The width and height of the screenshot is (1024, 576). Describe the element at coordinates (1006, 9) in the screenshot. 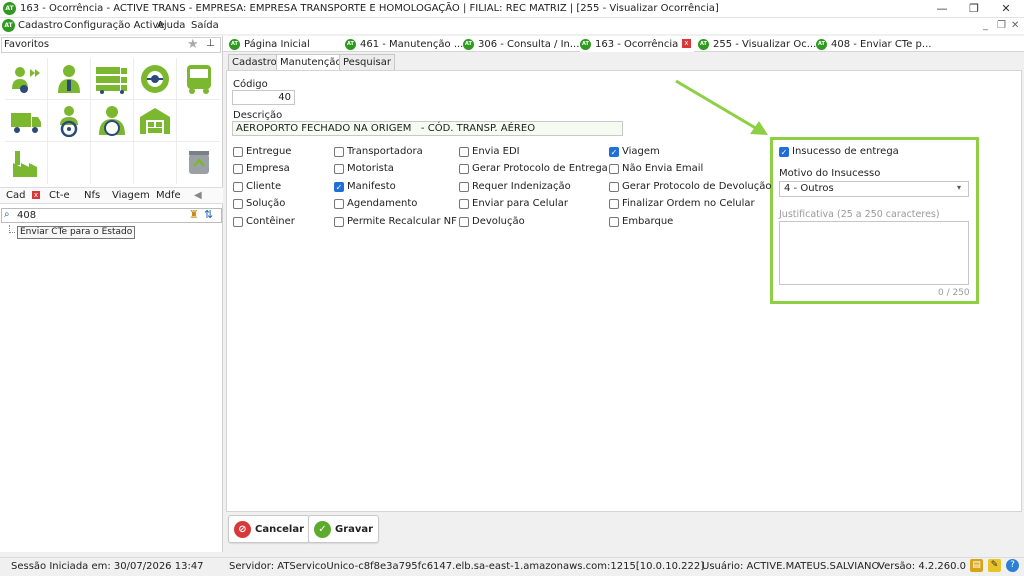

I see `close-button: ✕` at that location.